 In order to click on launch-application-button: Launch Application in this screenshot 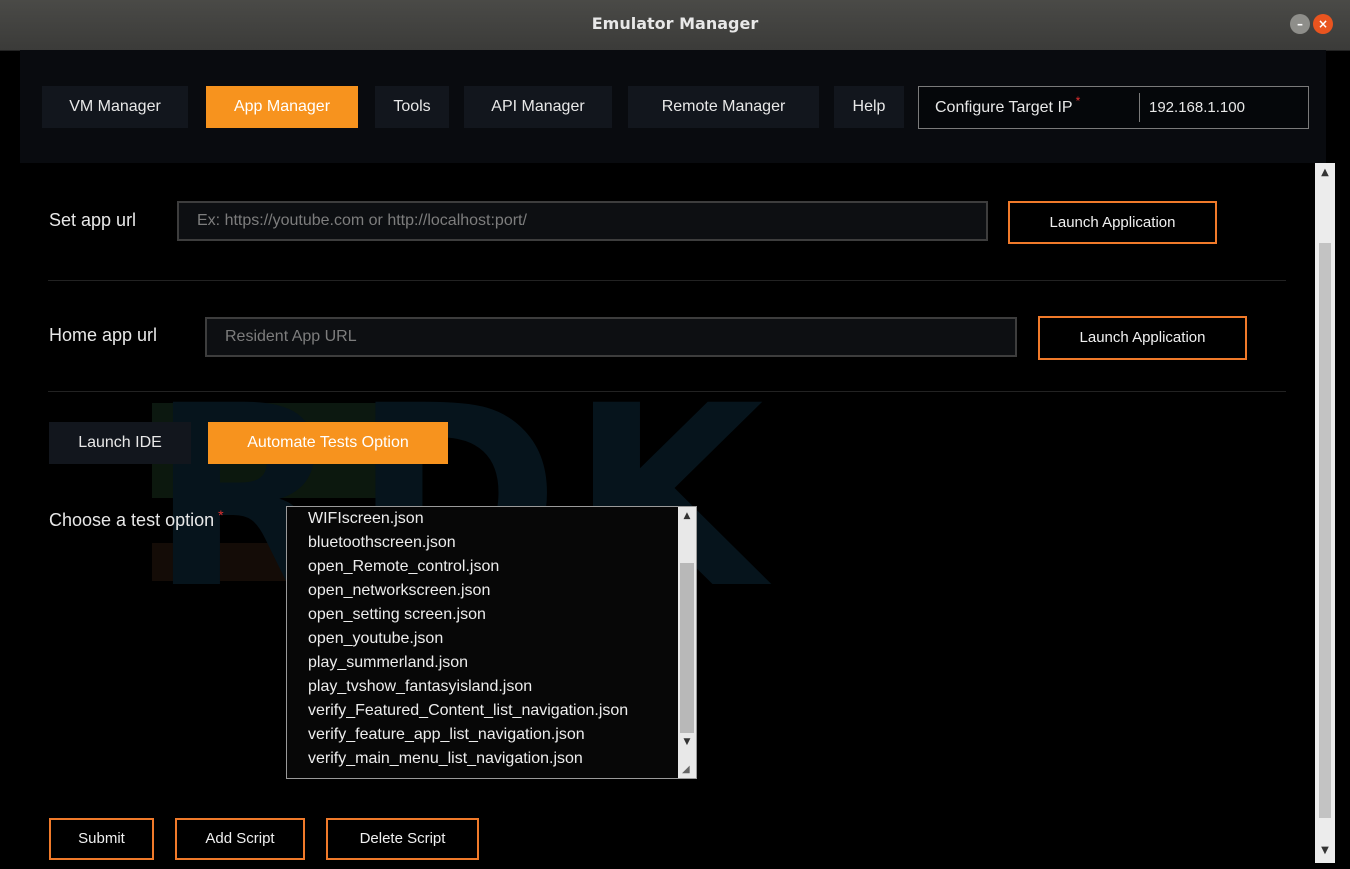, I will do `click(1112, 222)`.